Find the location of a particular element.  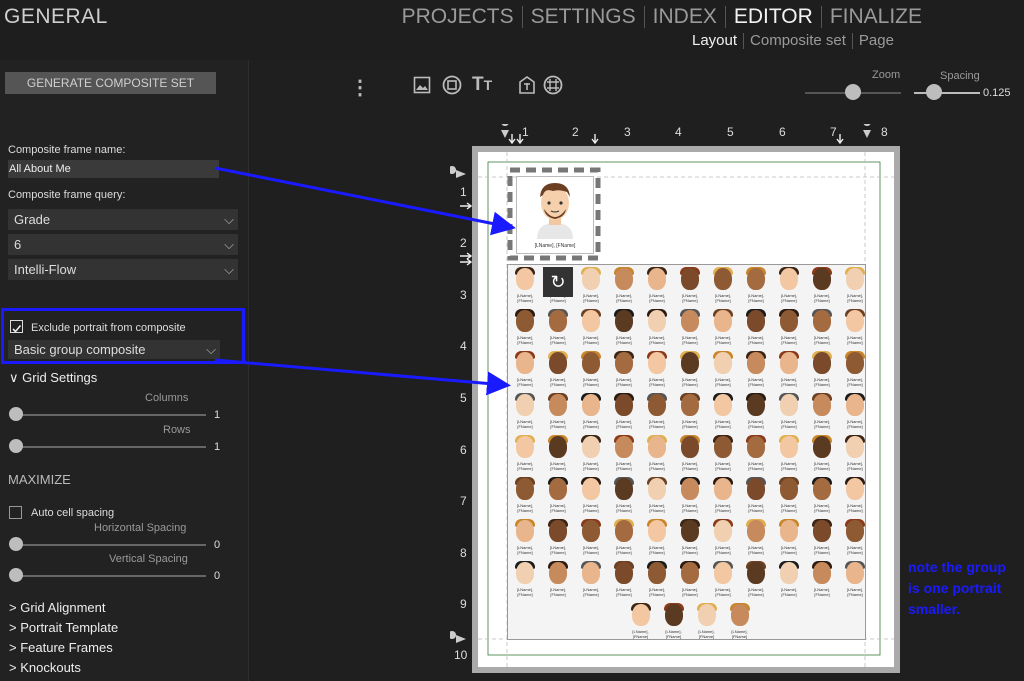

vertical-spacing-slider is located at coordinates (111, 576).